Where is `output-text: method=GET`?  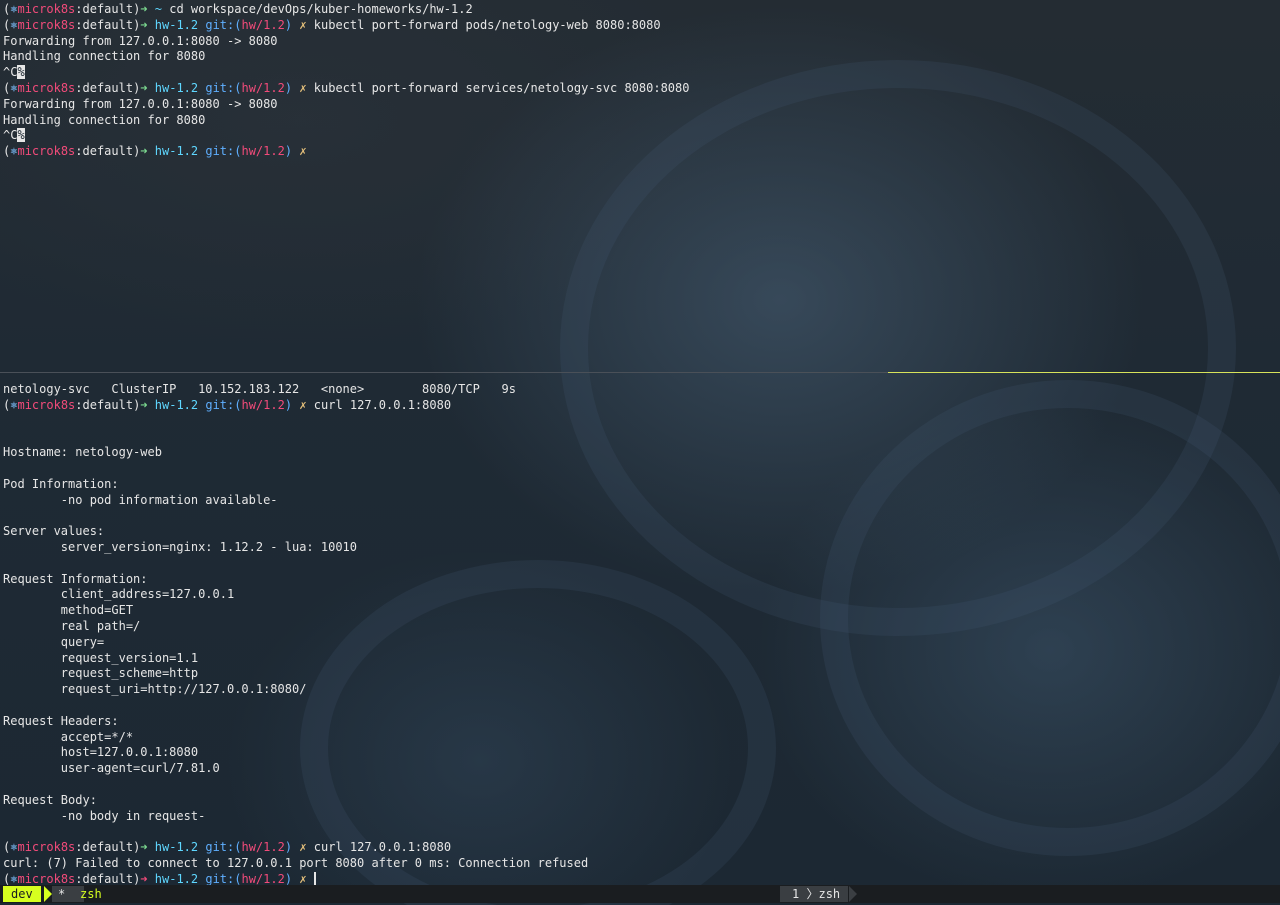
output-text: method=GET is located at coordinates (68, 610).